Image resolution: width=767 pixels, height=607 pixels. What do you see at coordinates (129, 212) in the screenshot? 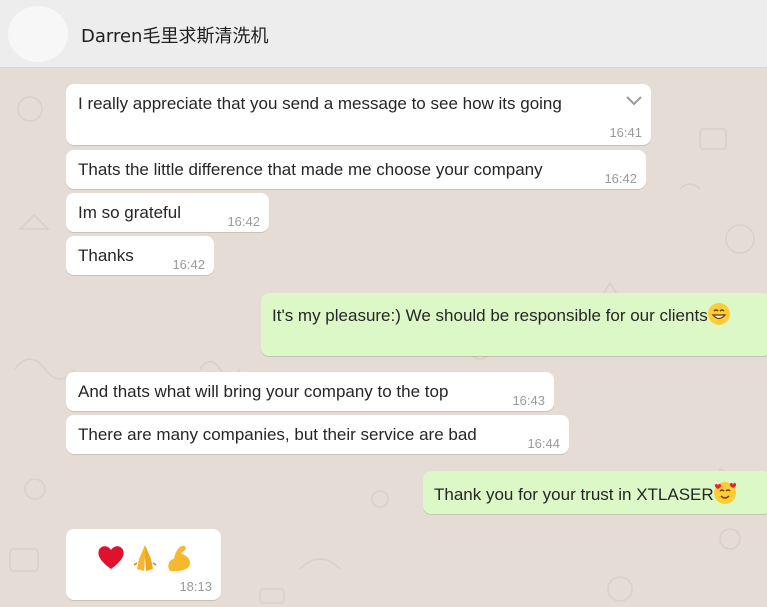
I see `message-text: Im so grateful` at bounding box center [129, 212].